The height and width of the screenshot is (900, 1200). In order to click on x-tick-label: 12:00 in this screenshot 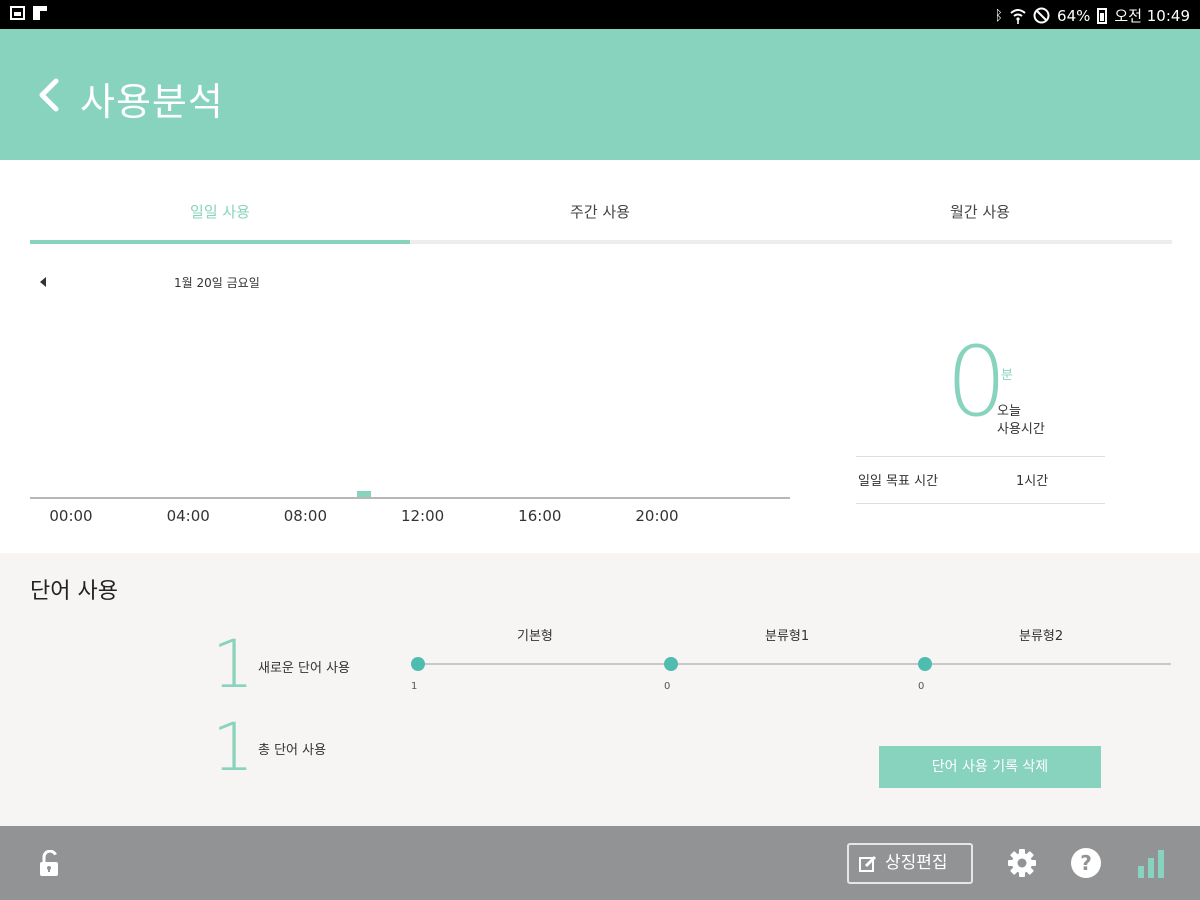, I will do `click(422, 516)`.